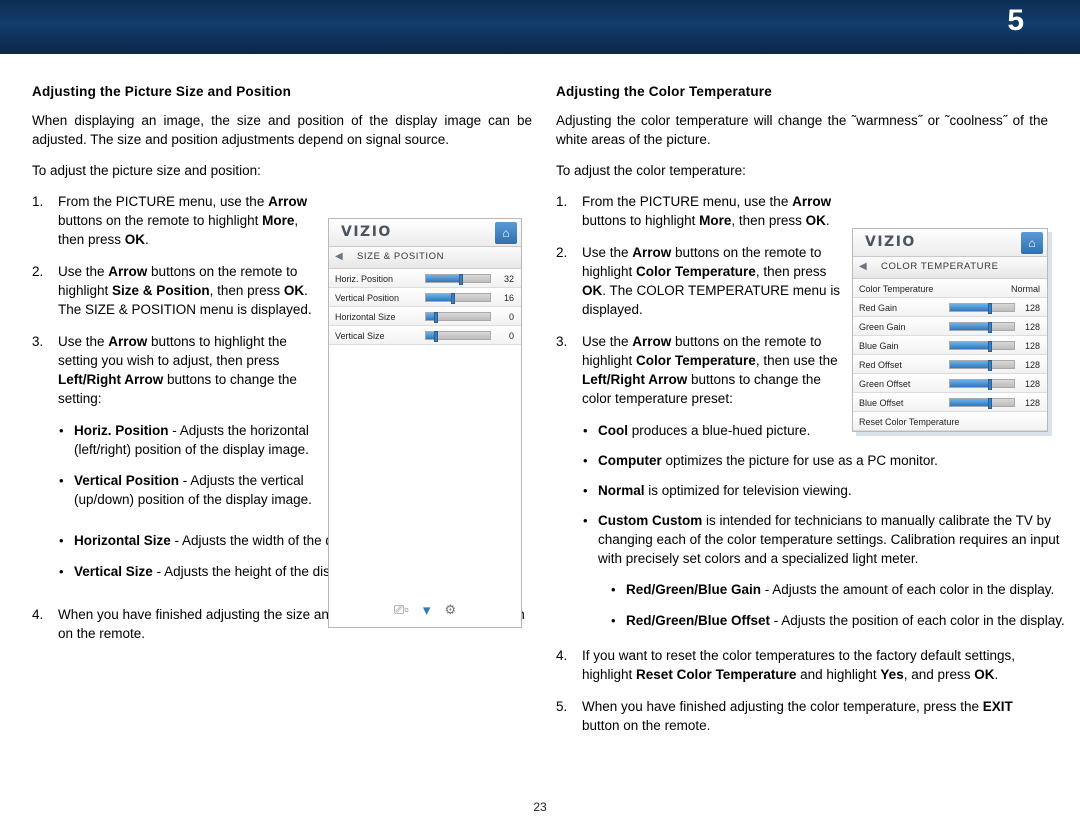 The height and width of the screenshot is (834, 1080). What do you see at coordinates (909, 422) in the screenshot?
I see `osd-setting-label: Reset Color Temperature` at bounding box center [909, 422].